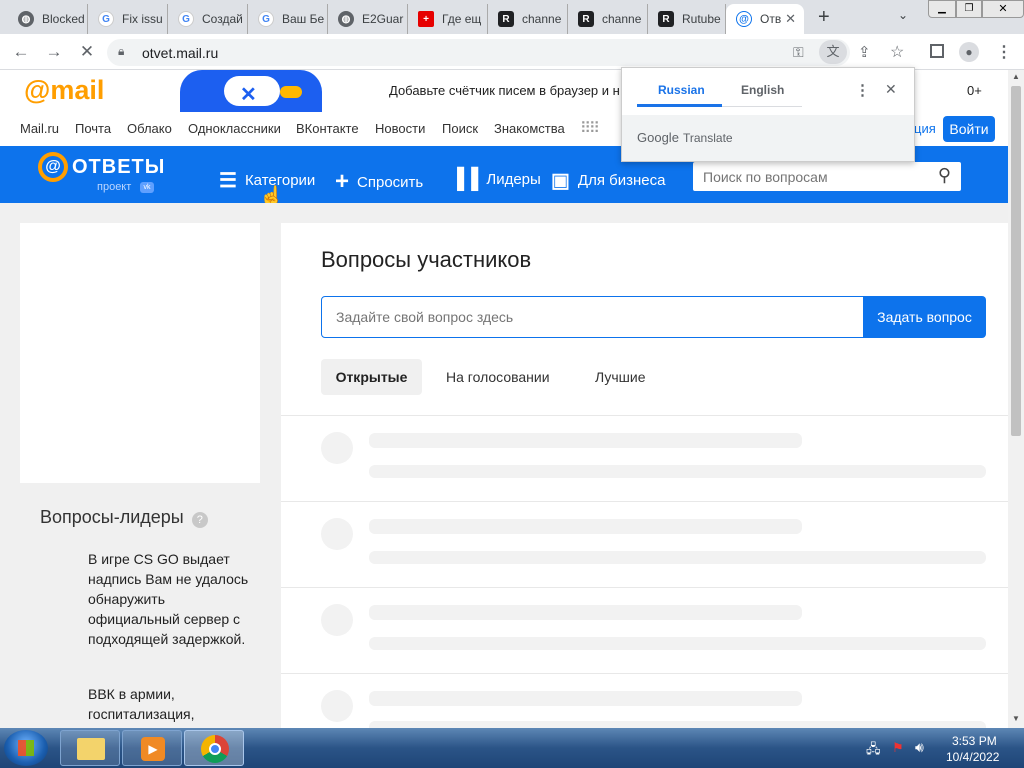 This screenshot has width=1024, height=768. I want to click on media-player-icon: ▶, so click(153, 749).